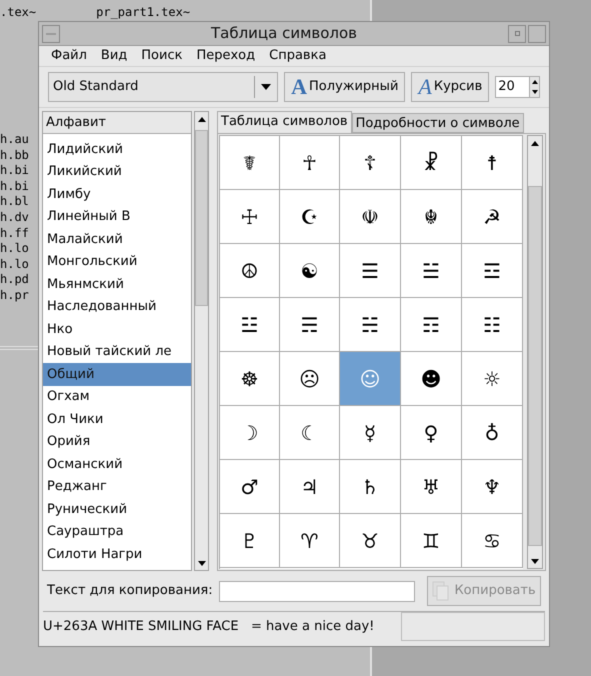 The height and width of the screenshot is (676, 591). Describe the element at coordinates (370, 487) in the screenshot. I see `symbol-cell: ♄` at that location.